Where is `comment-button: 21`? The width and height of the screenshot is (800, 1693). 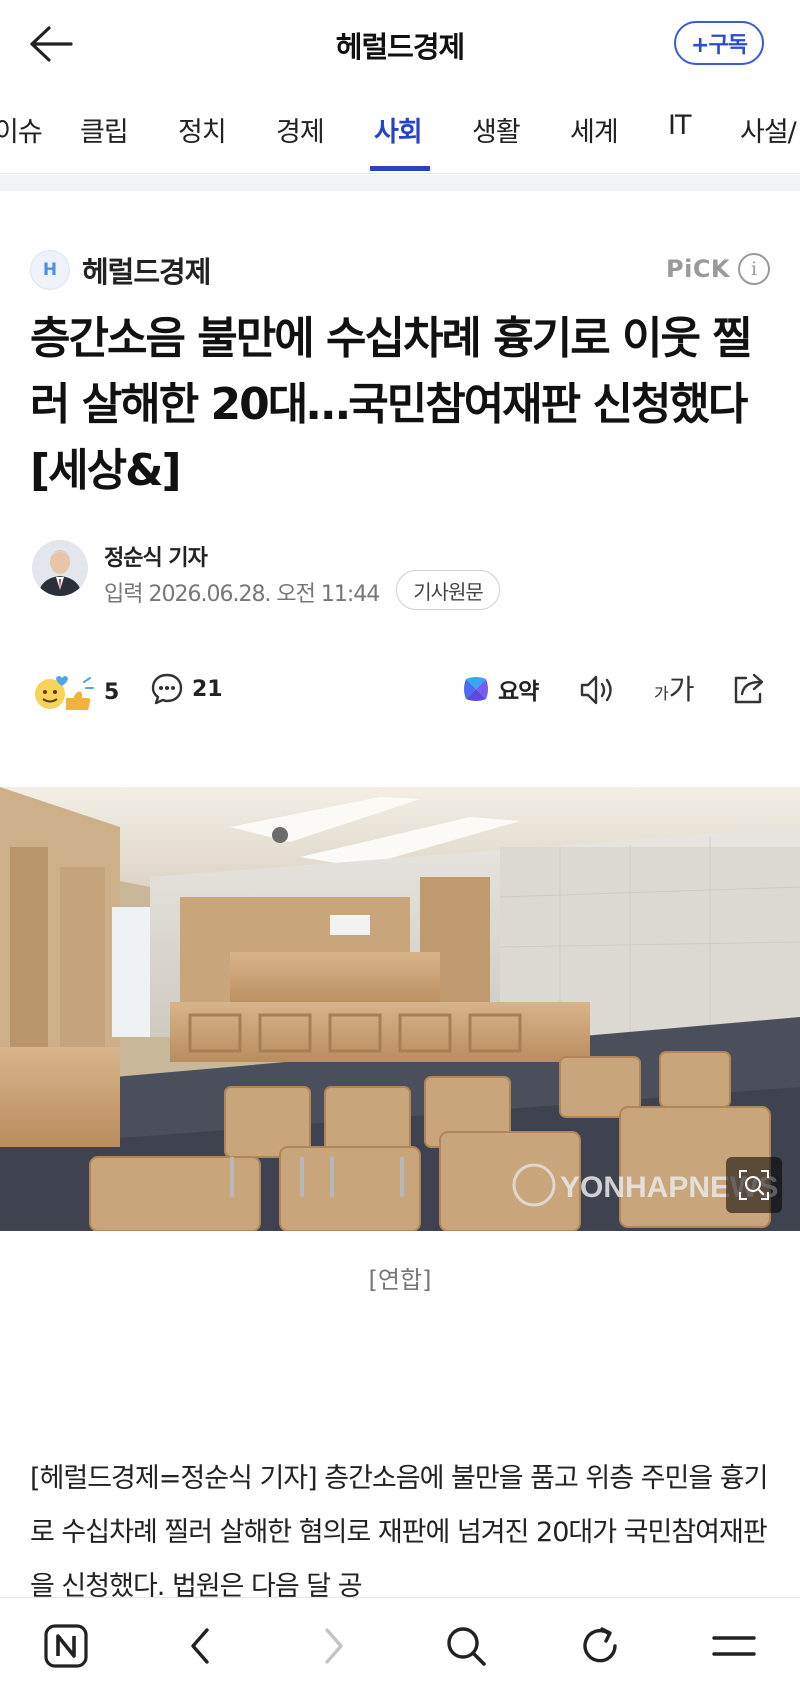 comment-button: 21 is located at coordinates (186, 689).